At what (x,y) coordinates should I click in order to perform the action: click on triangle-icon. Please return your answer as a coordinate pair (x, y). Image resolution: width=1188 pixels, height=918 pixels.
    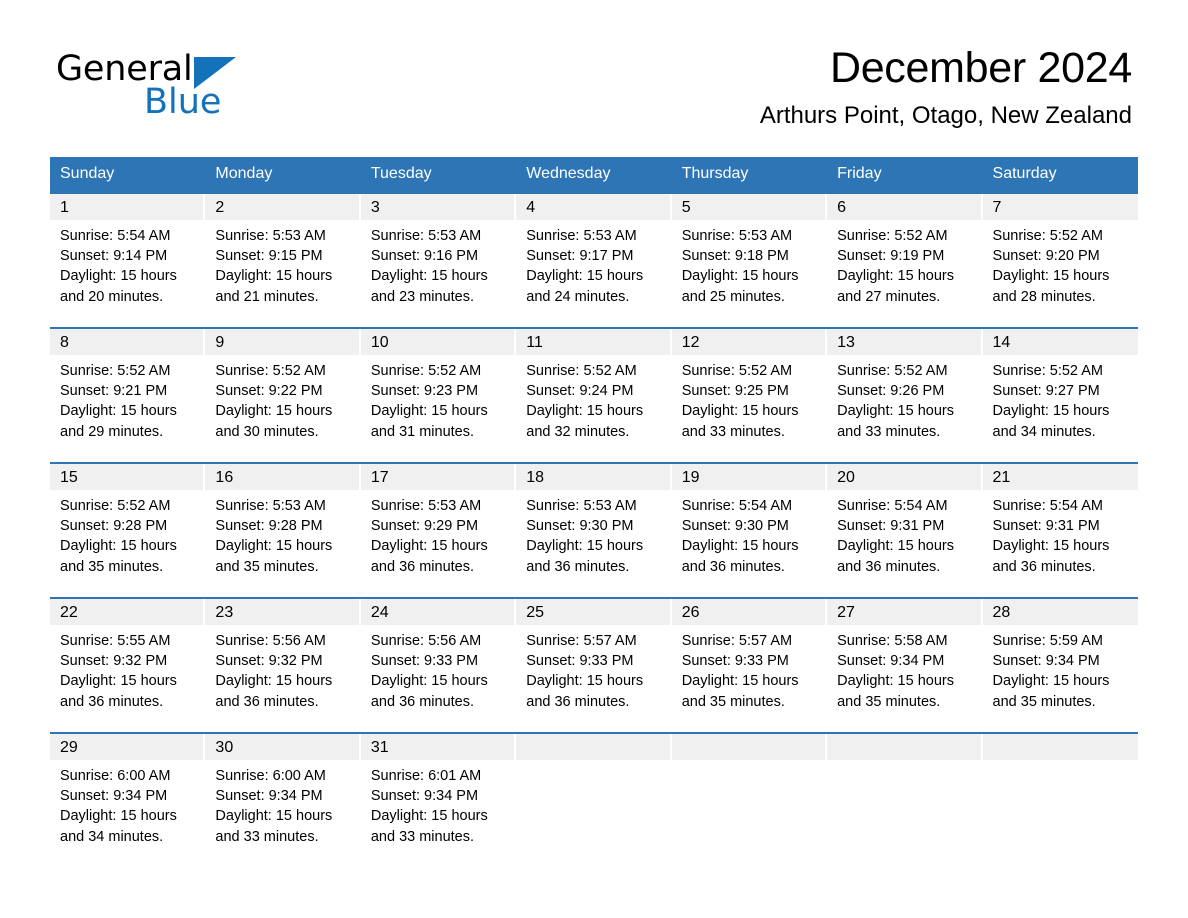
    Looking at the image, I should click on (214, 73).